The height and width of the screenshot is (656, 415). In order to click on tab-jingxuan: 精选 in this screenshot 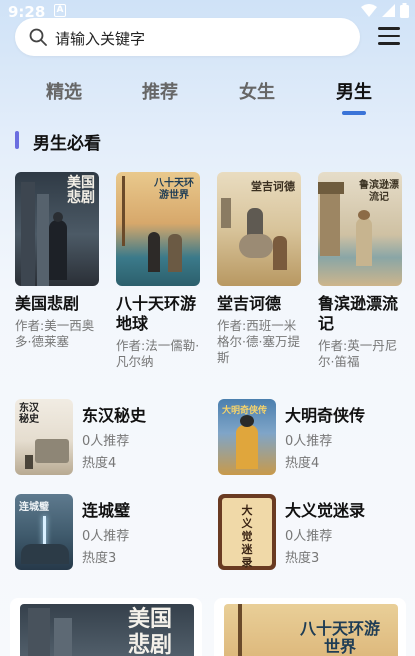, I will do `click(64, 91)`.